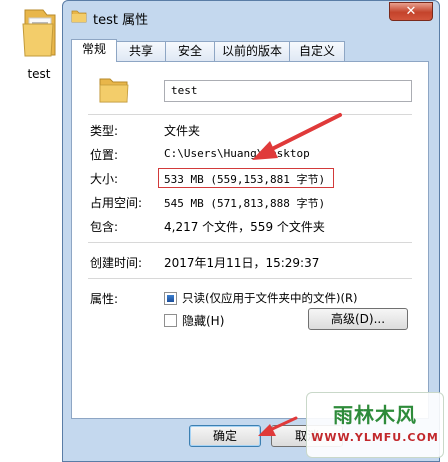 This screenshot has width=448, height=462. I want to click on readonly-label: 只读(仅应用于文件夹中的文件)(R), so click(269, 298).